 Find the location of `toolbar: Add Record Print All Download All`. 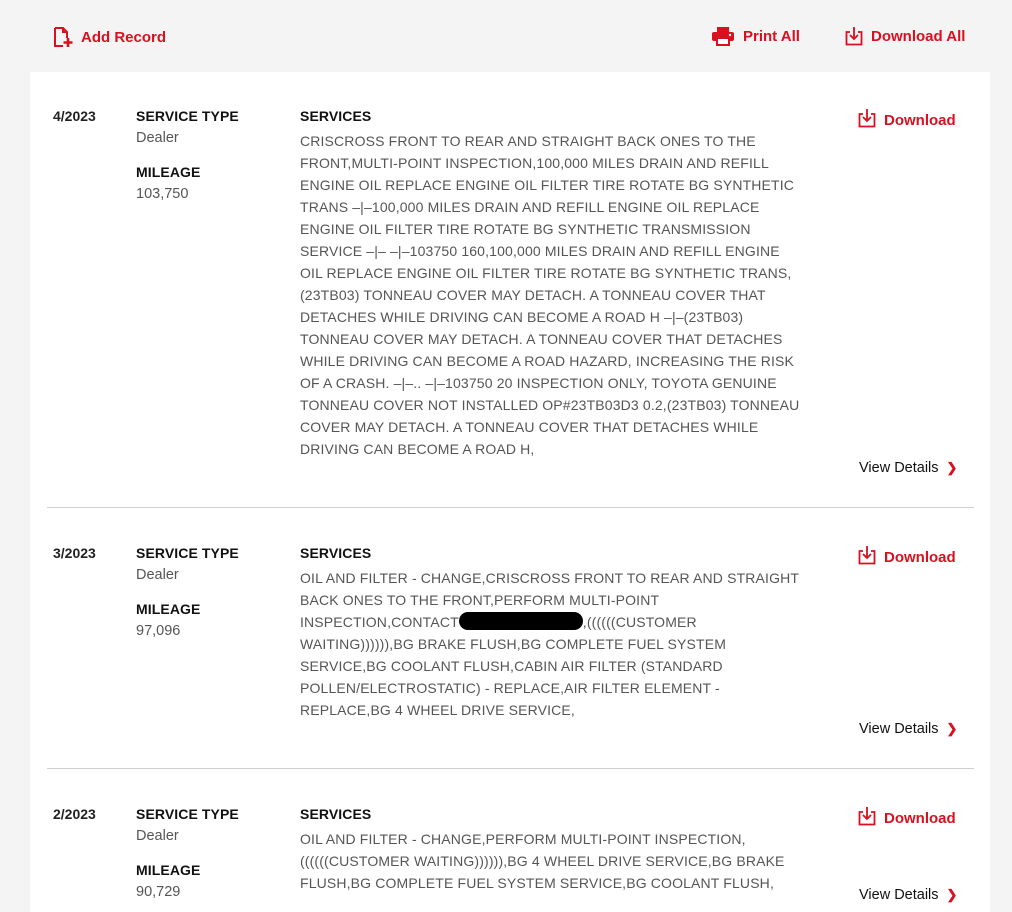

toolbar: Add Record Print All Download All is located at coordinates (506, 36).